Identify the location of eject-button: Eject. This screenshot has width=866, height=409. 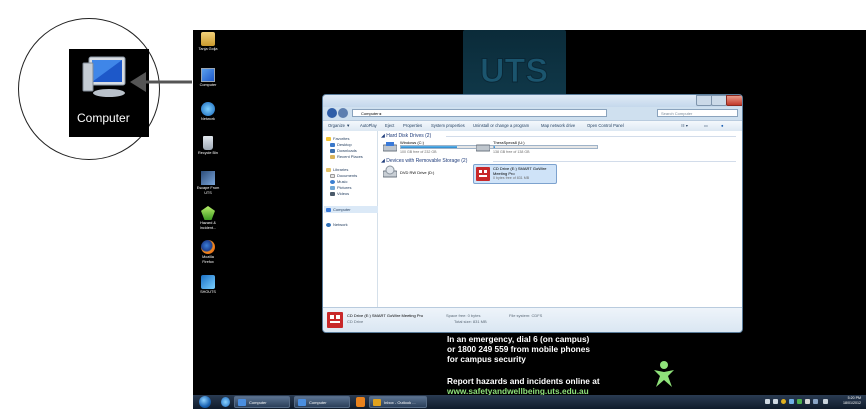
(389, 125).